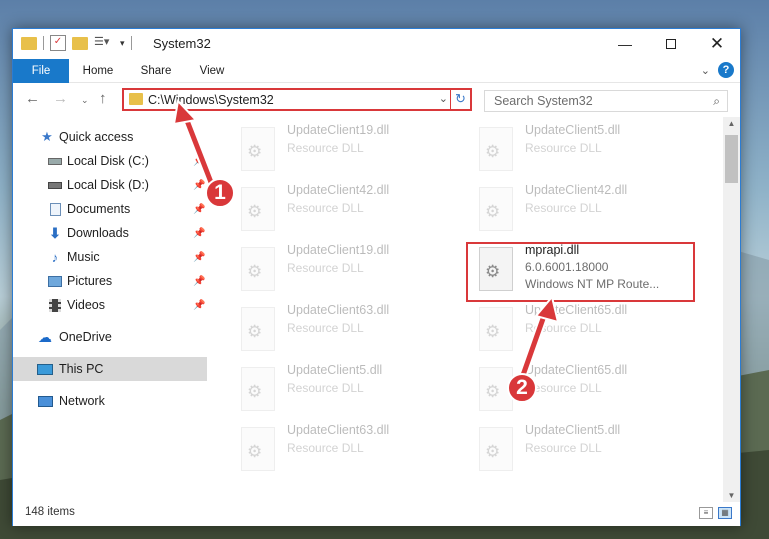 This screenshot has height=539, width=769. I want to click on sidebar-item-documents: Documents 📌, so click(110, 209).